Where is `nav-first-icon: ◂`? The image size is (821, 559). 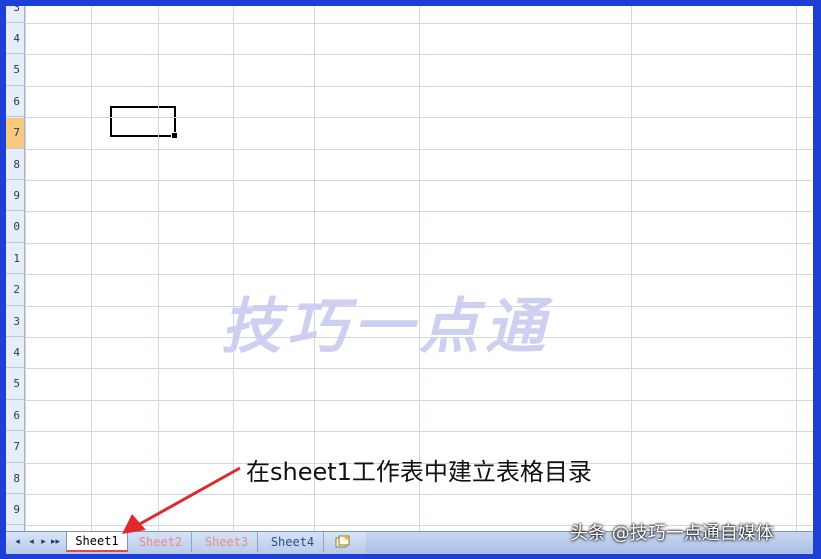
nav-first-icon: ◂ is located at coordinates (17, 542).